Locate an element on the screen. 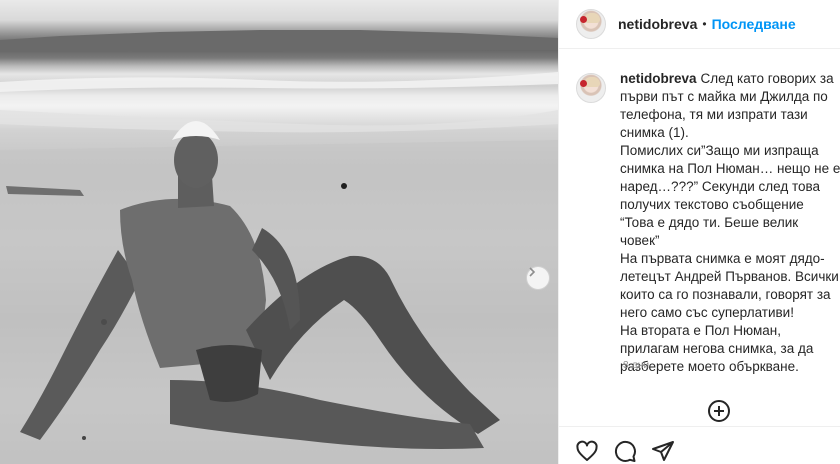 The height and width of the screenshot is (464, 840). username-link: netidobreva is located at coordinates (657, 24).